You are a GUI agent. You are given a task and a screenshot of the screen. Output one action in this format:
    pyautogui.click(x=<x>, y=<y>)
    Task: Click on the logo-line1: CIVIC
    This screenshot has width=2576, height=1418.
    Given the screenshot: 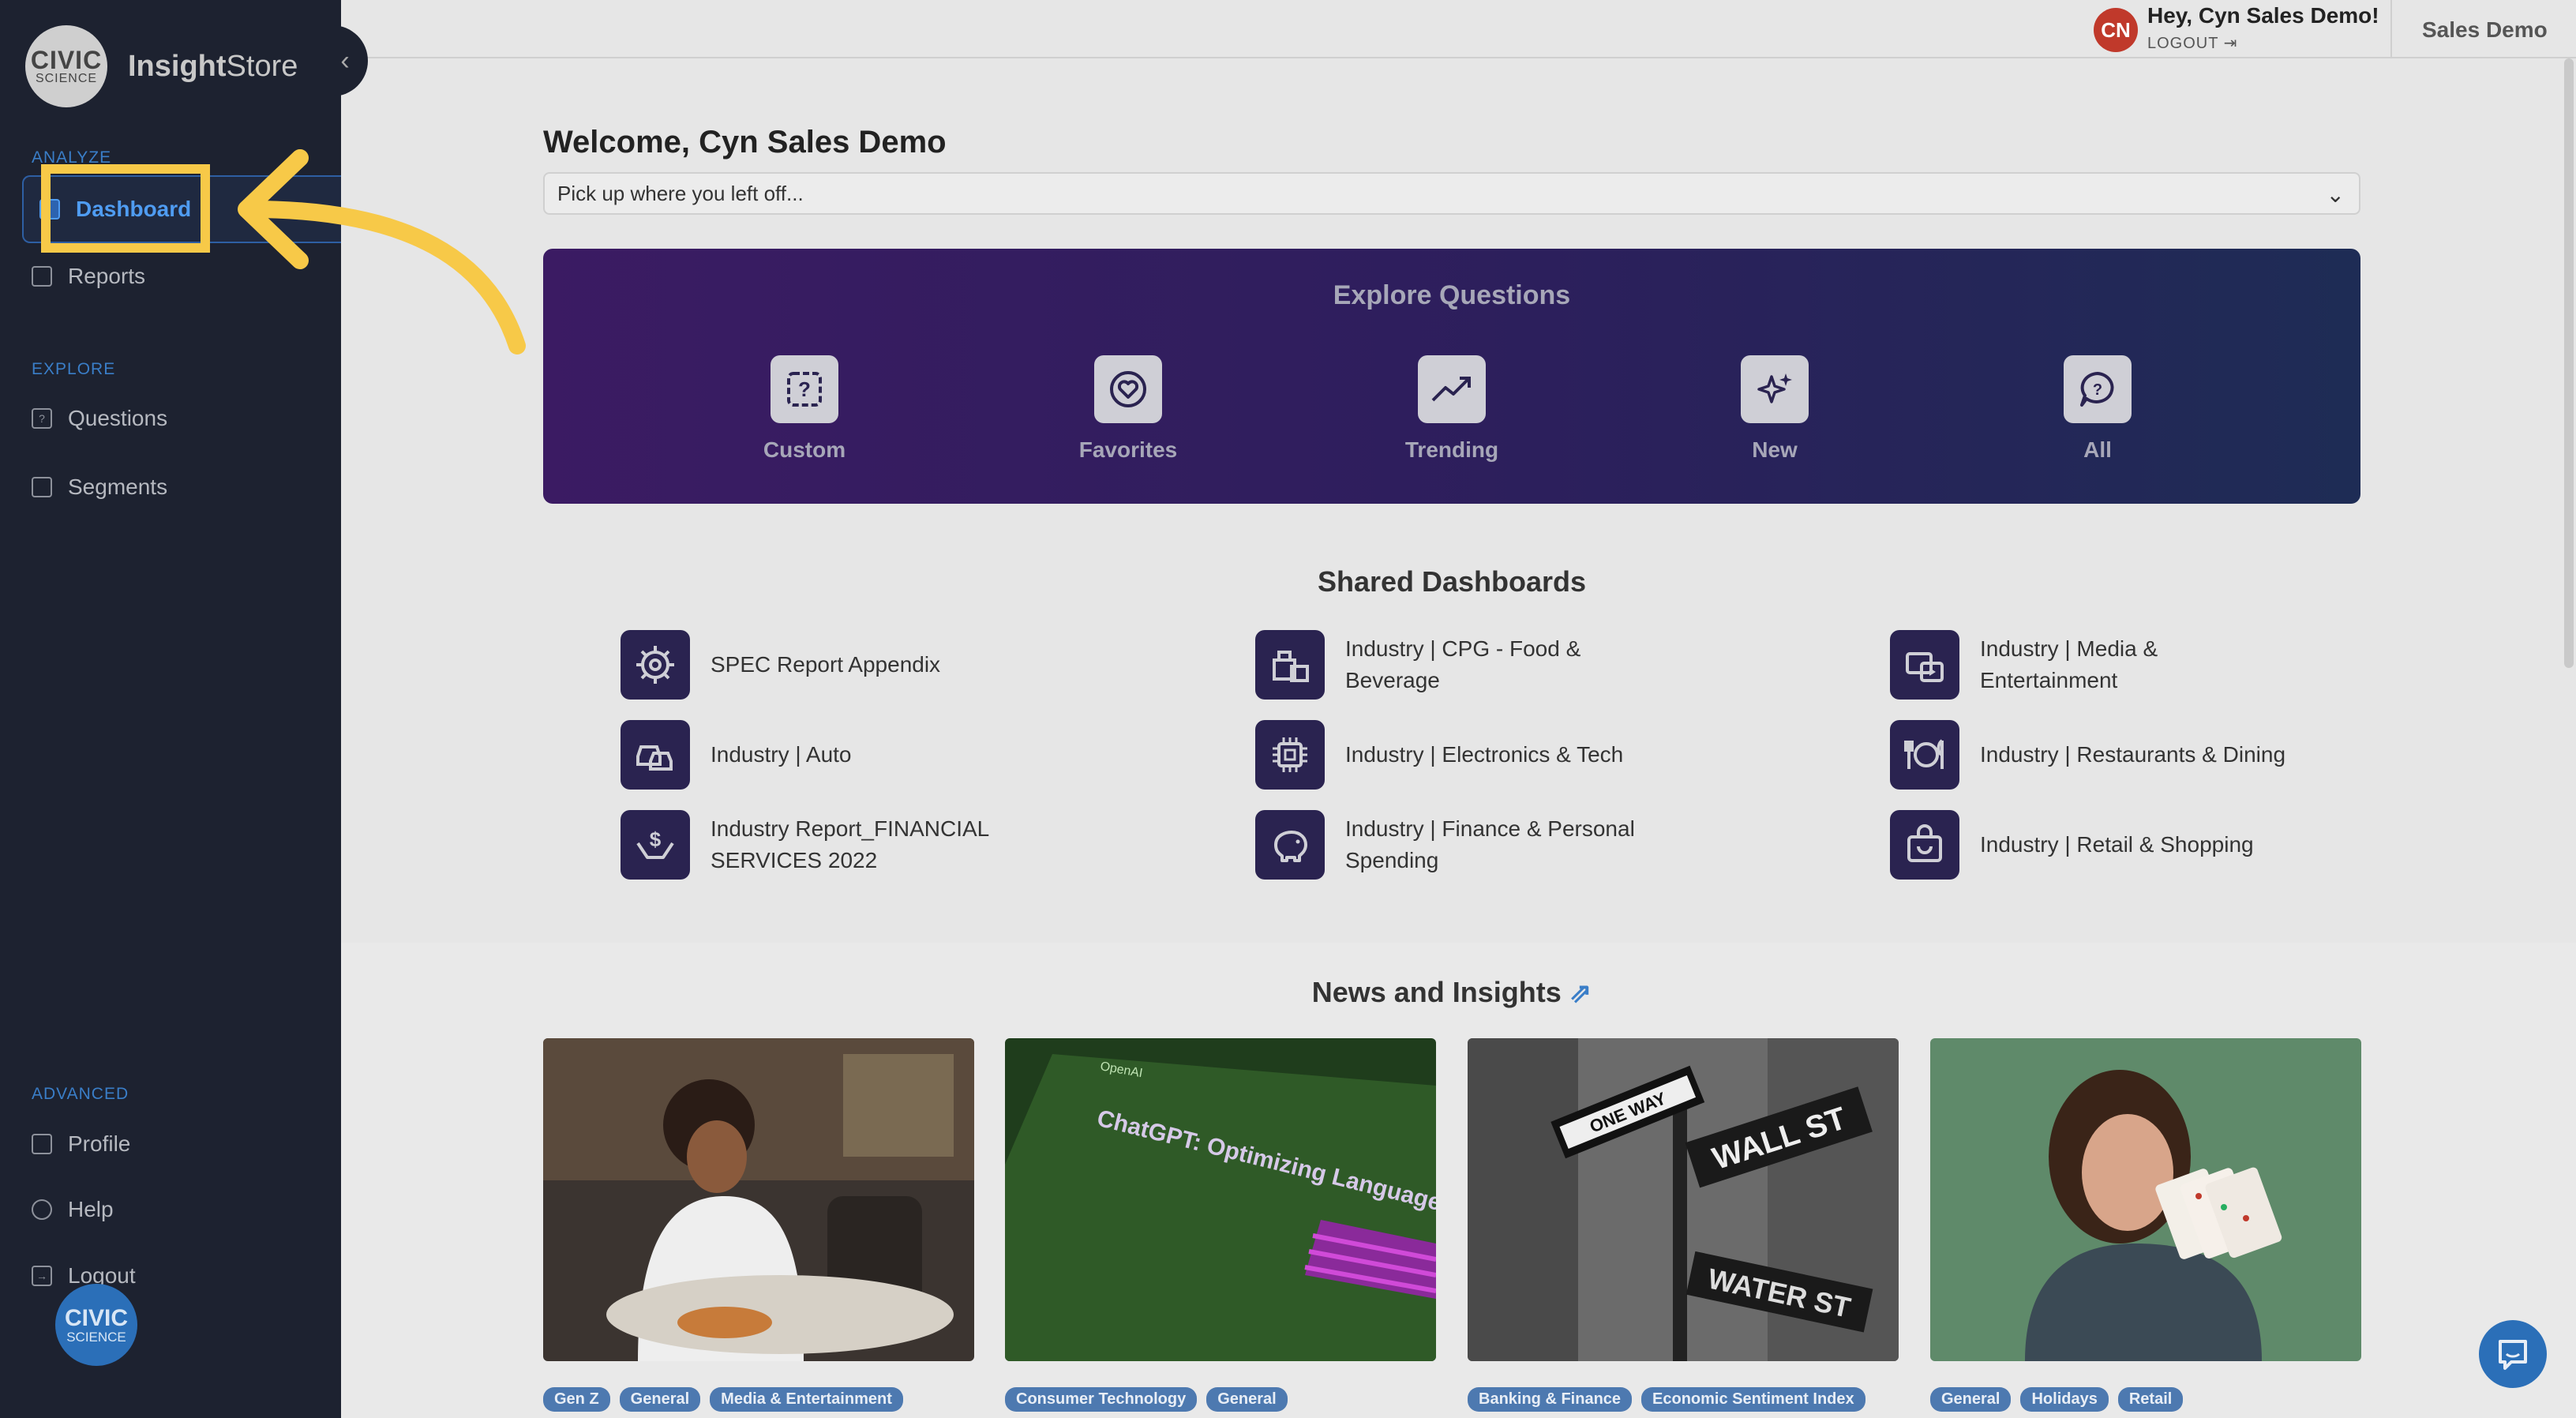 What is the action you would take?
    pyautogui.click(x=66, y=60)
    